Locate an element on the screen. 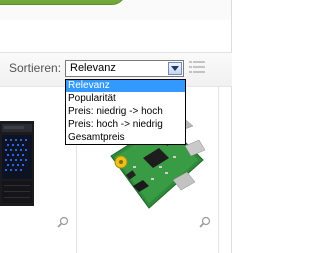 This screenshot has width=320, height=253. chevron-down-icon is located at coordinates (175, 68).